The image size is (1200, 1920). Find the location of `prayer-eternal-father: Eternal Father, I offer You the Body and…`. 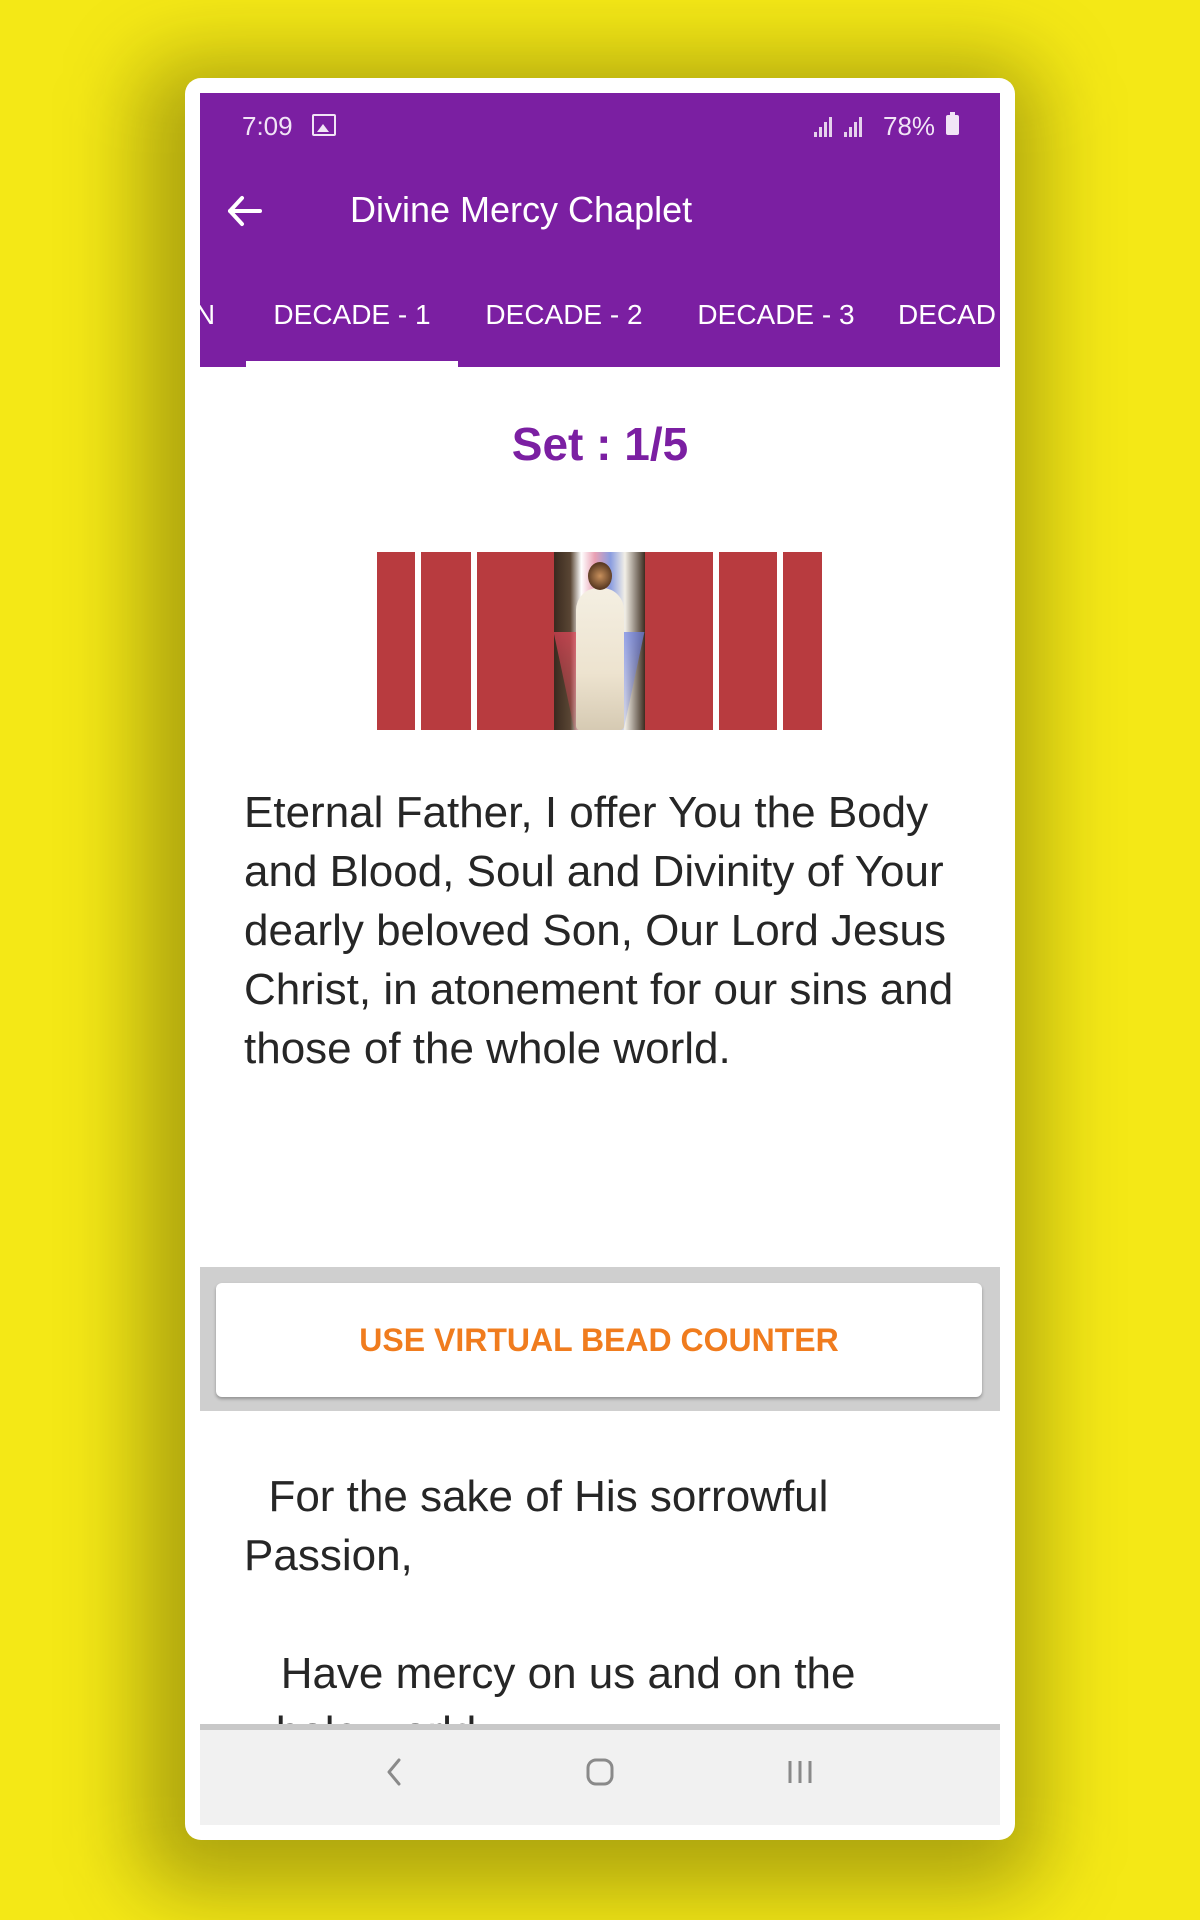

prayer-eternal-father: Eternal Father, I offer You the Body and… is located at coordinates (605, 930).